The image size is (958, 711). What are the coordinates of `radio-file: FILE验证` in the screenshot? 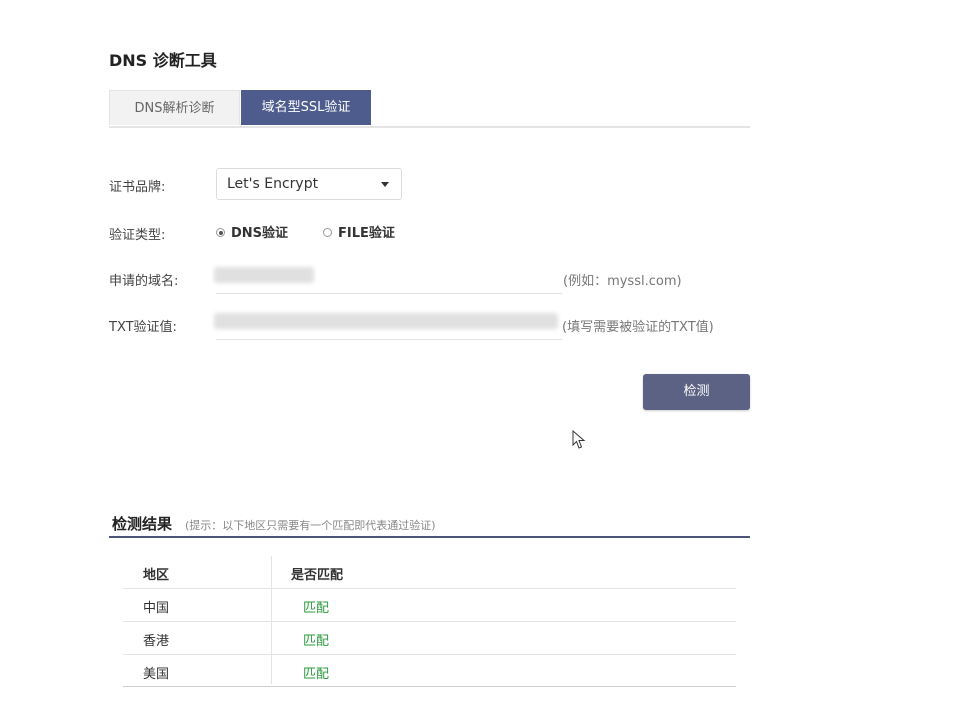 It's located at (359, 231).